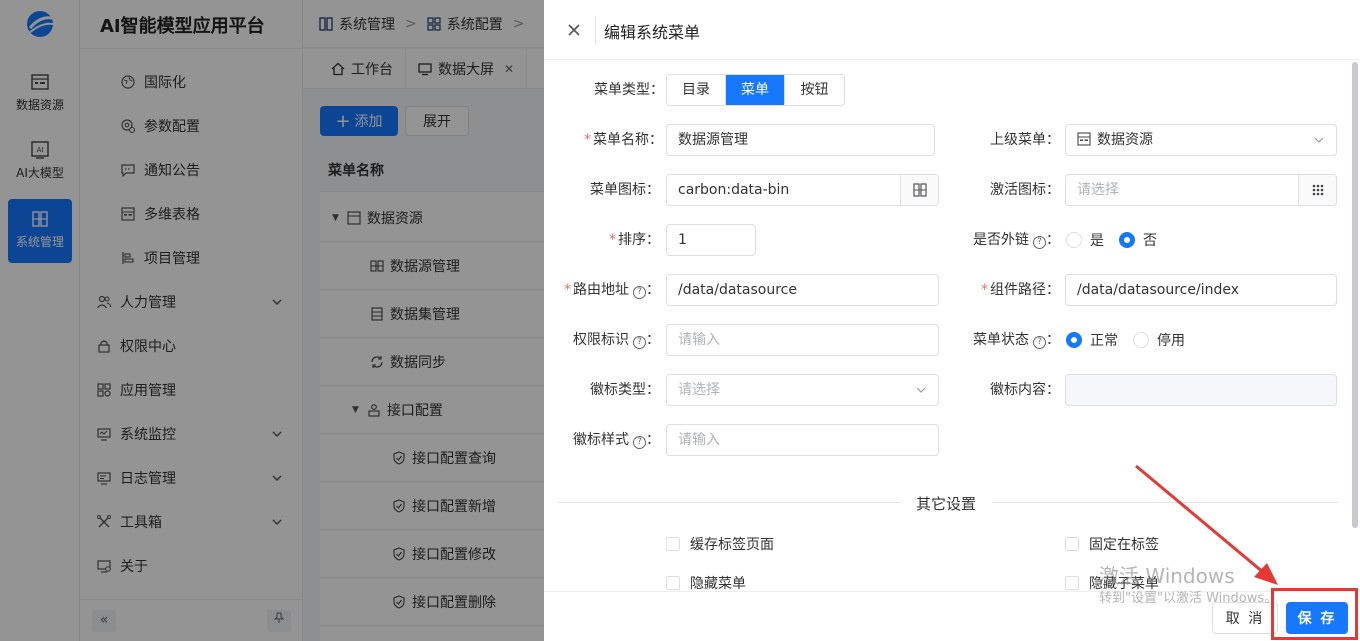  I want to click on menu-icon-value: carbon:data-bin, so click(734, 190).